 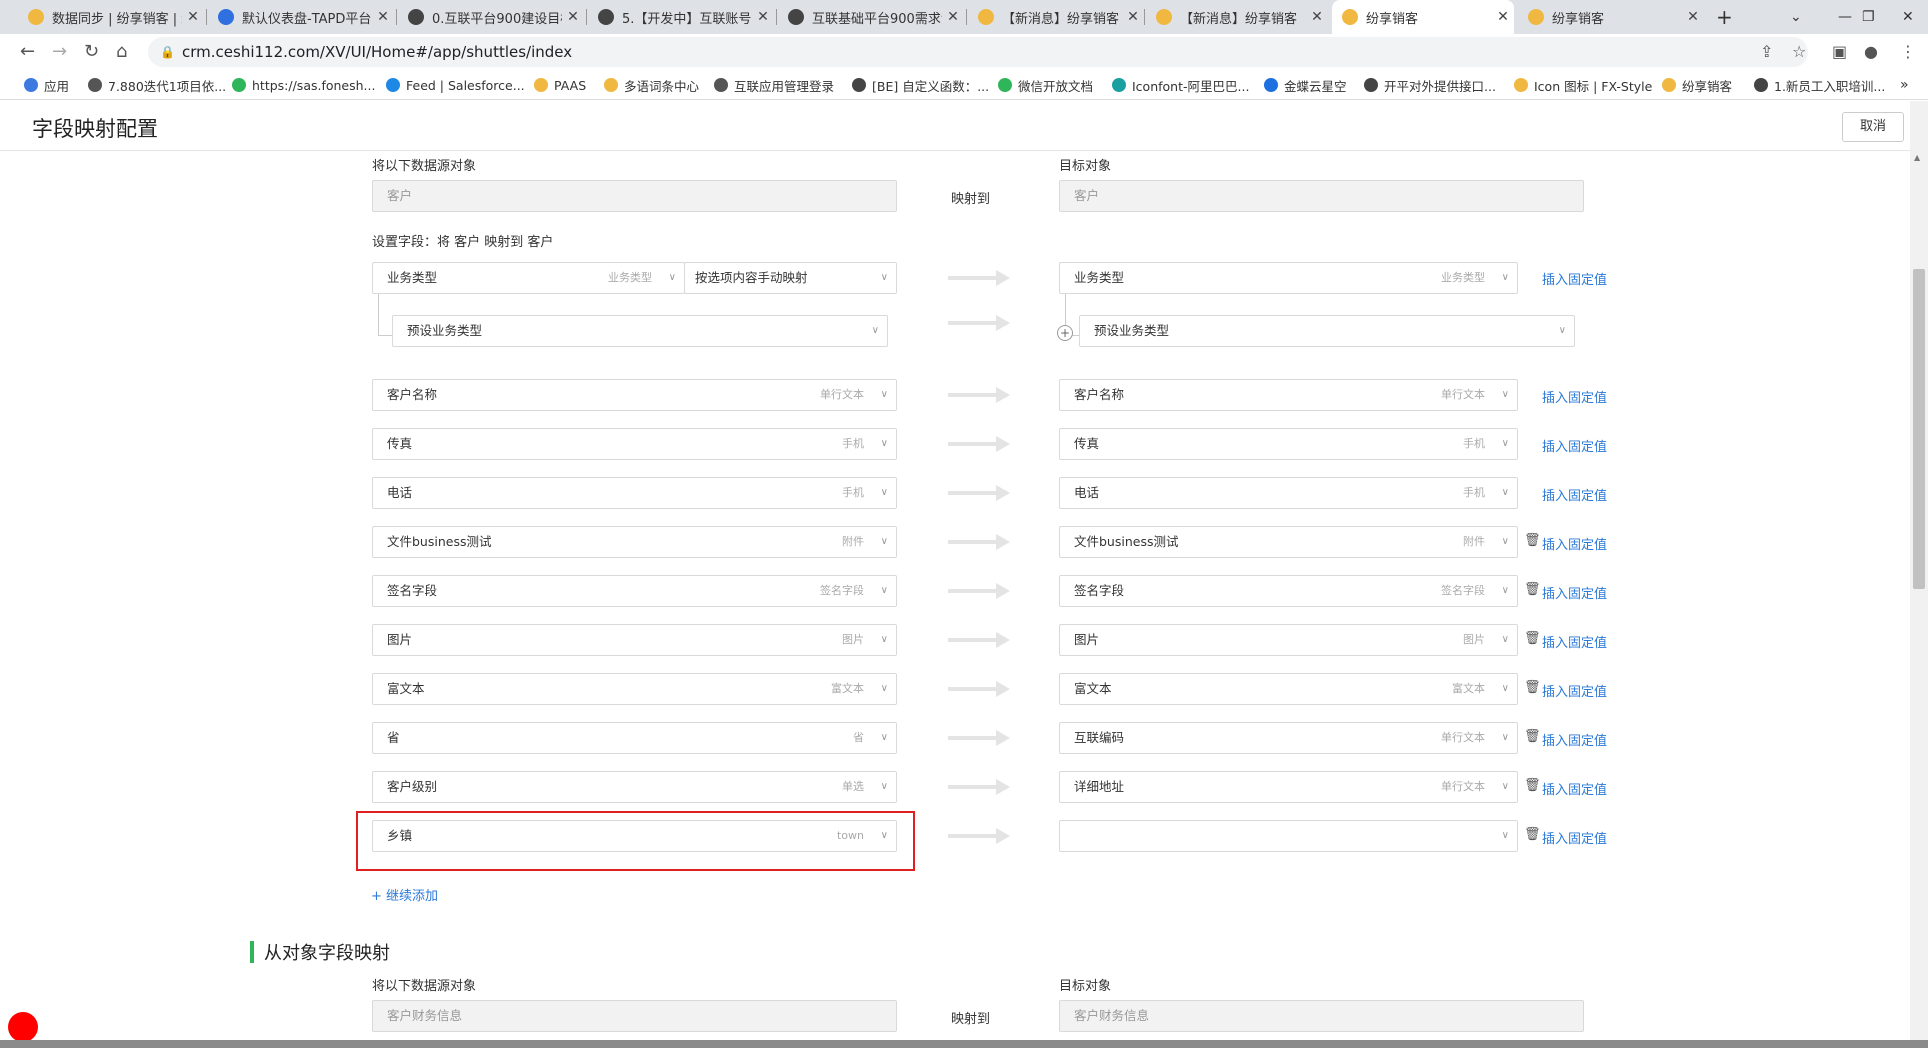 What do you see at coordinates (23, 1027) in the screenshot?
I see `recording-indicator` at bounding box center [23, 1027].